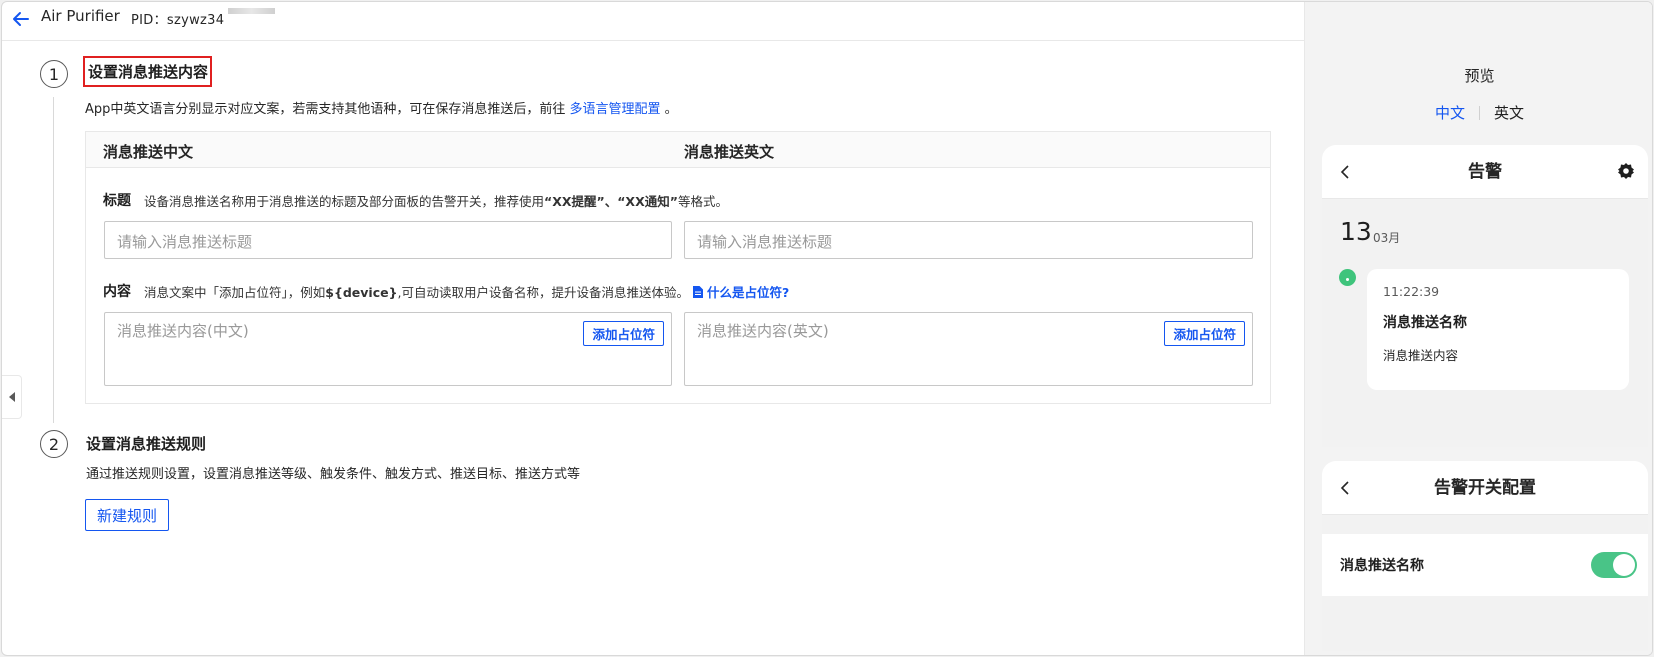 This screenshot has height=657, width=1654. Describe the element at coordinates (1614, 565) in the screenshot. I see `alarm-toggle-switch` at that location.